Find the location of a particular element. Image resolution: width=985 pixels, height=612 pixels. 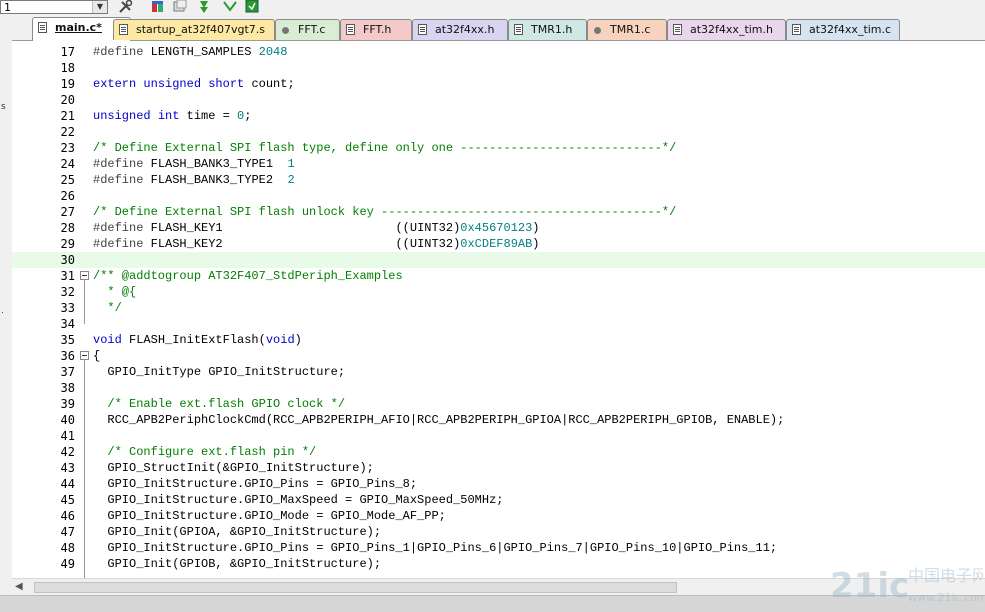

watermark-logo: 21ic 中国电子网 www.21ic.com is located at coordinates (906, 586).